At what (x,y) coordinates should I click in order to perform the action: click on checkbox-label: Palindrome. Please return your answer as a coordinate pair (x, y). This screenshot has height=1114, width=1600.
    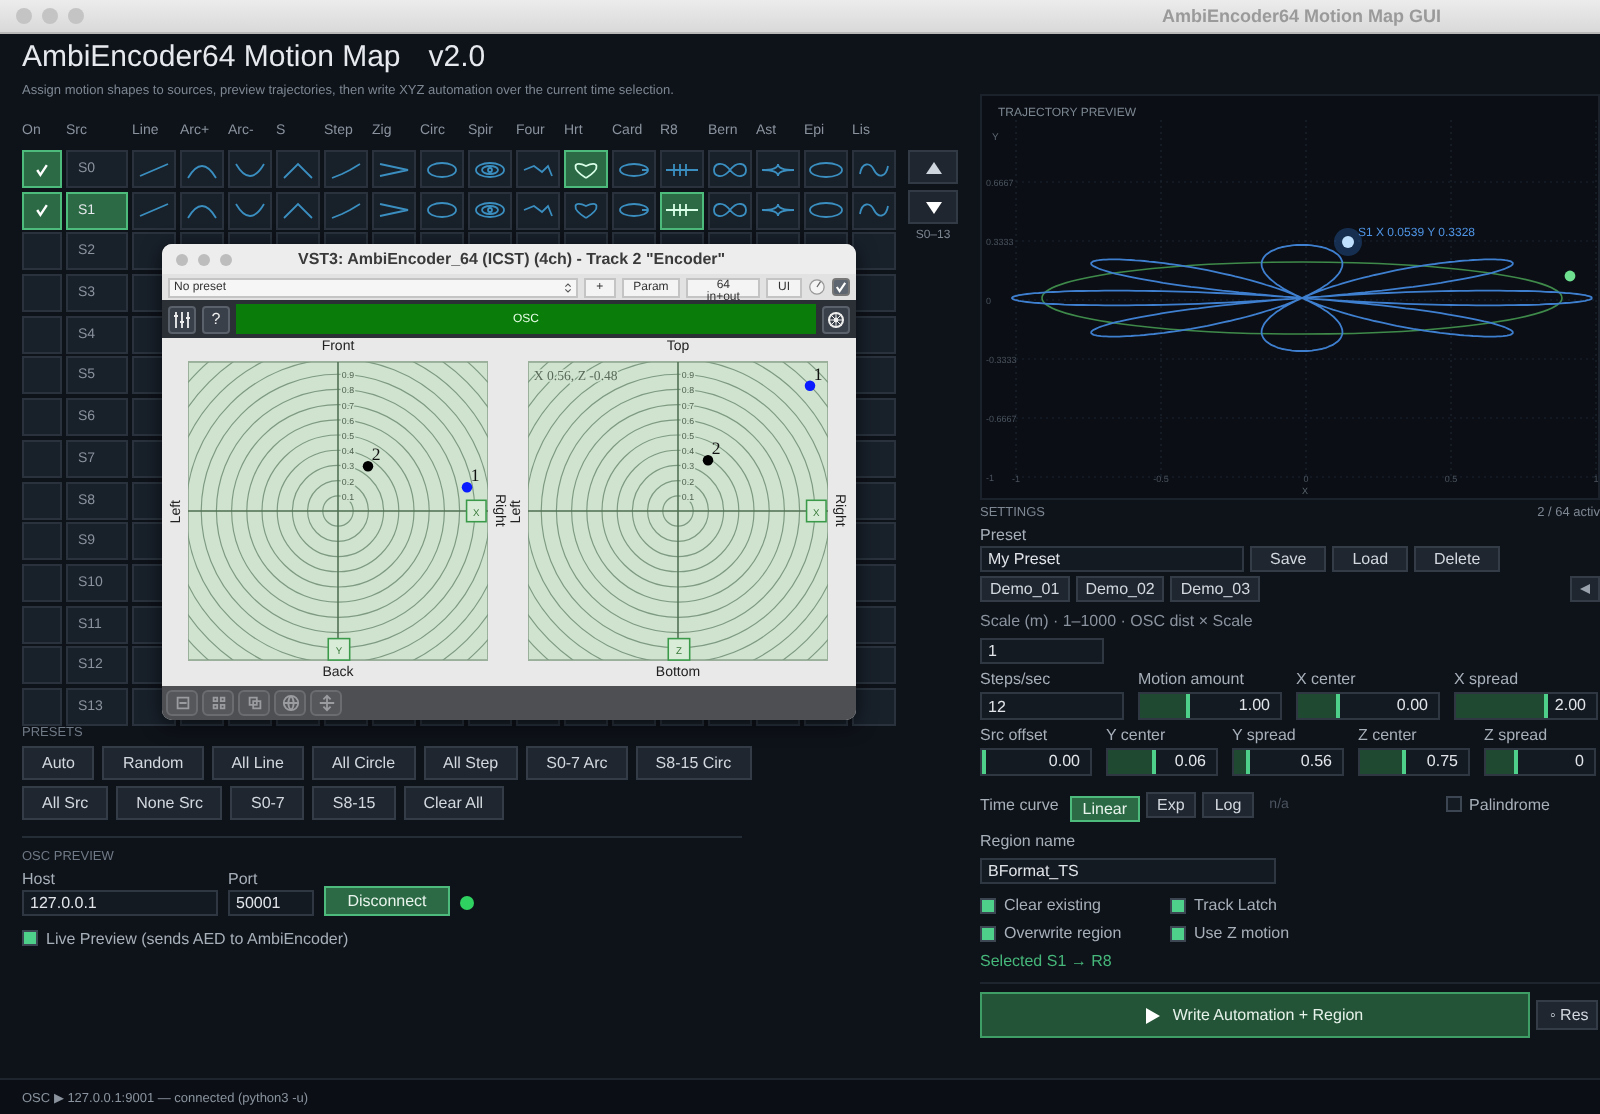
    Looking at the image, I should click on (1509, 804).